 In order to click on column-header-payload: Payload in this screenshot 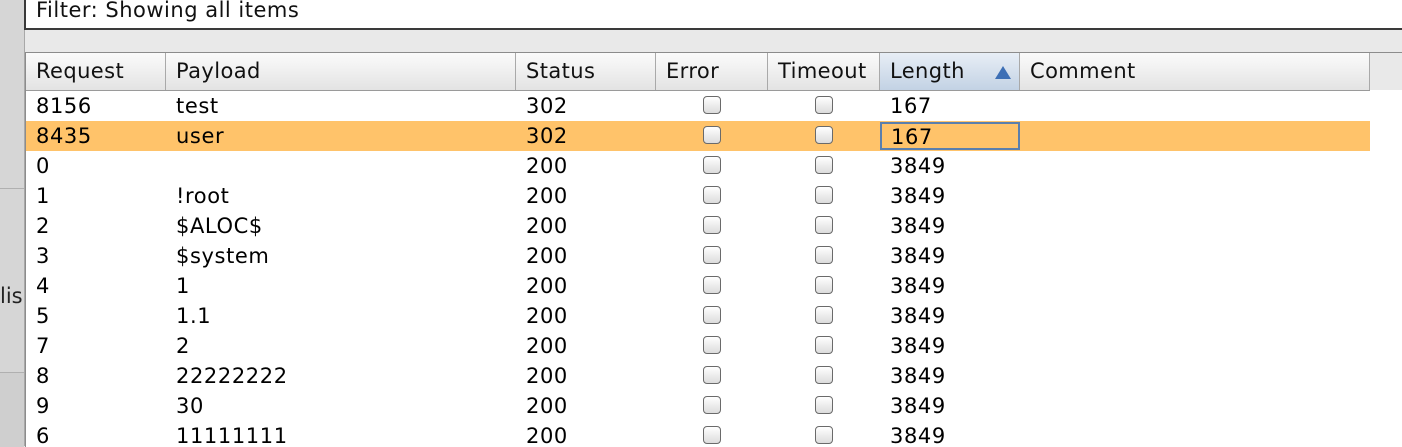, I will do `click(341, 71)`.